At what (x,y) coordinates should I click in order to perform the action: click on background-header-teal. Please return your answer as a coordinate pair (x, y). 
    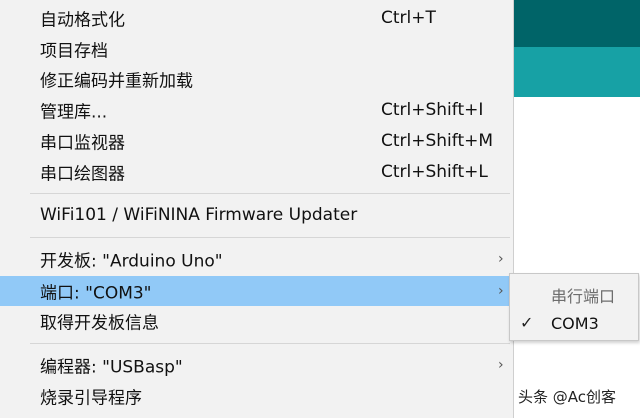
    Looking at the image, I should click on (576, 72).